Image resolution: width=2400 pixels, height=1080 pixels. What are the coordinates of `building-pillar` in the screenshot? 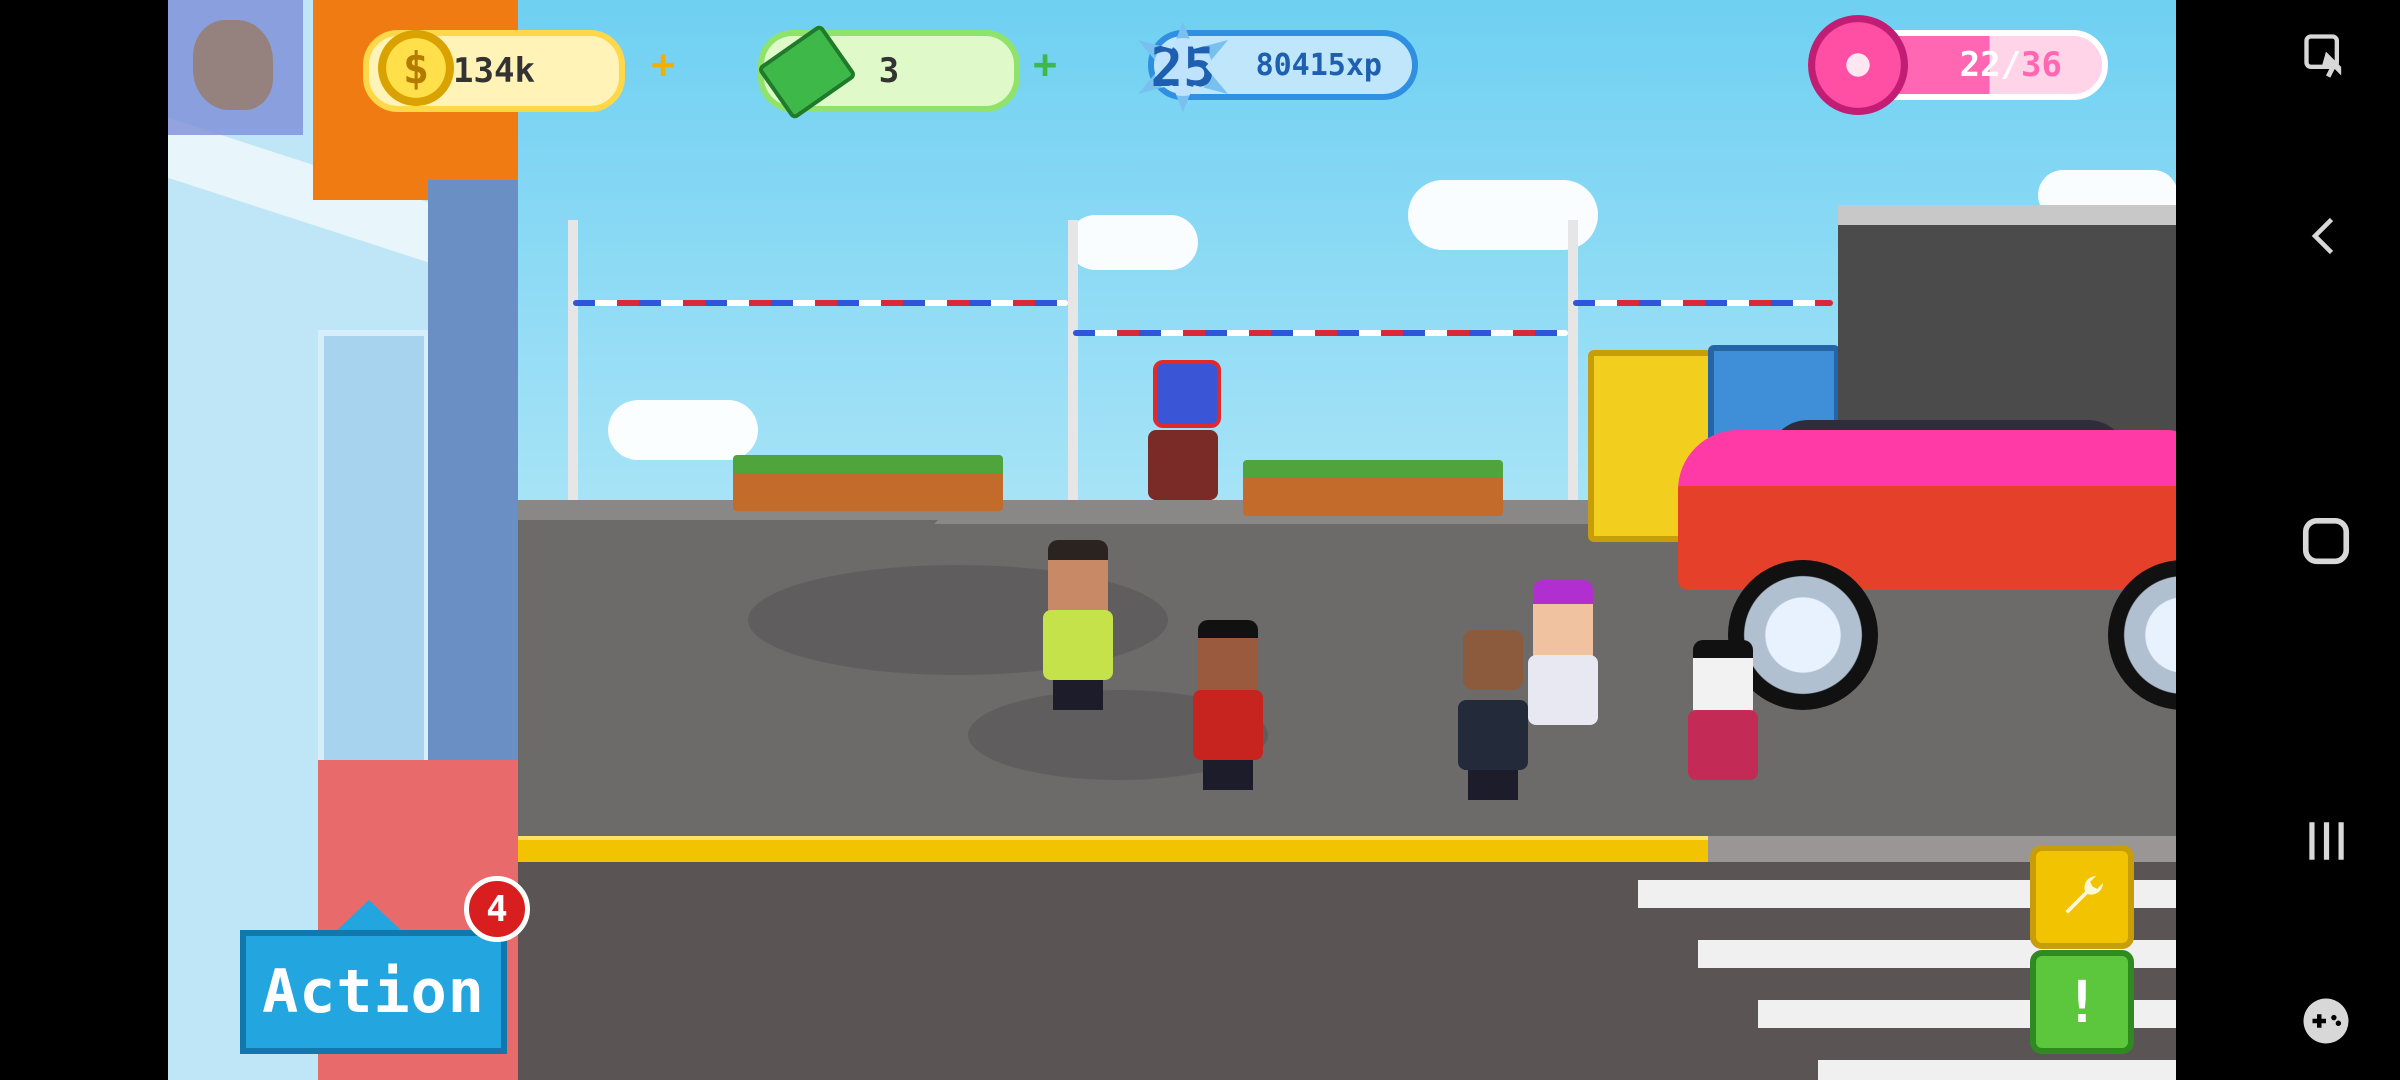 It's located at (473, 500).